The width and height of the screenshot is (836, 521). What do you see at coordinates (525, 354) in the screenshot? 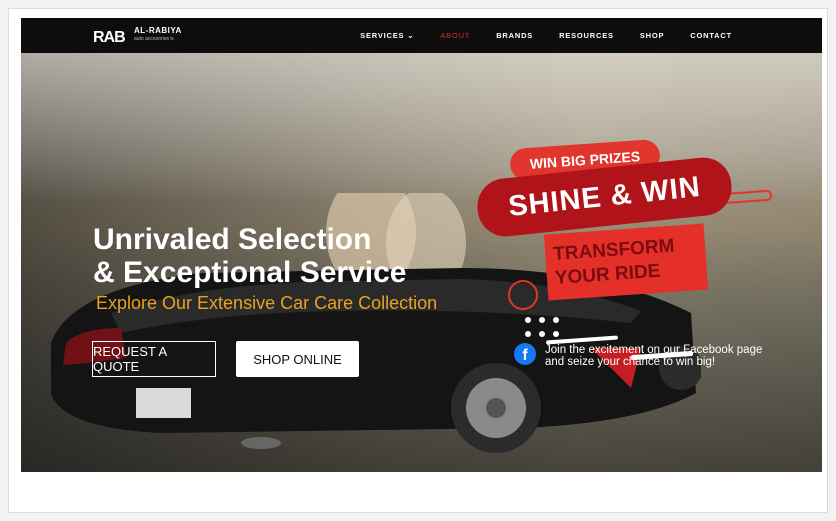
I see `facebook-icon: f` at bounding box center [525, 354].